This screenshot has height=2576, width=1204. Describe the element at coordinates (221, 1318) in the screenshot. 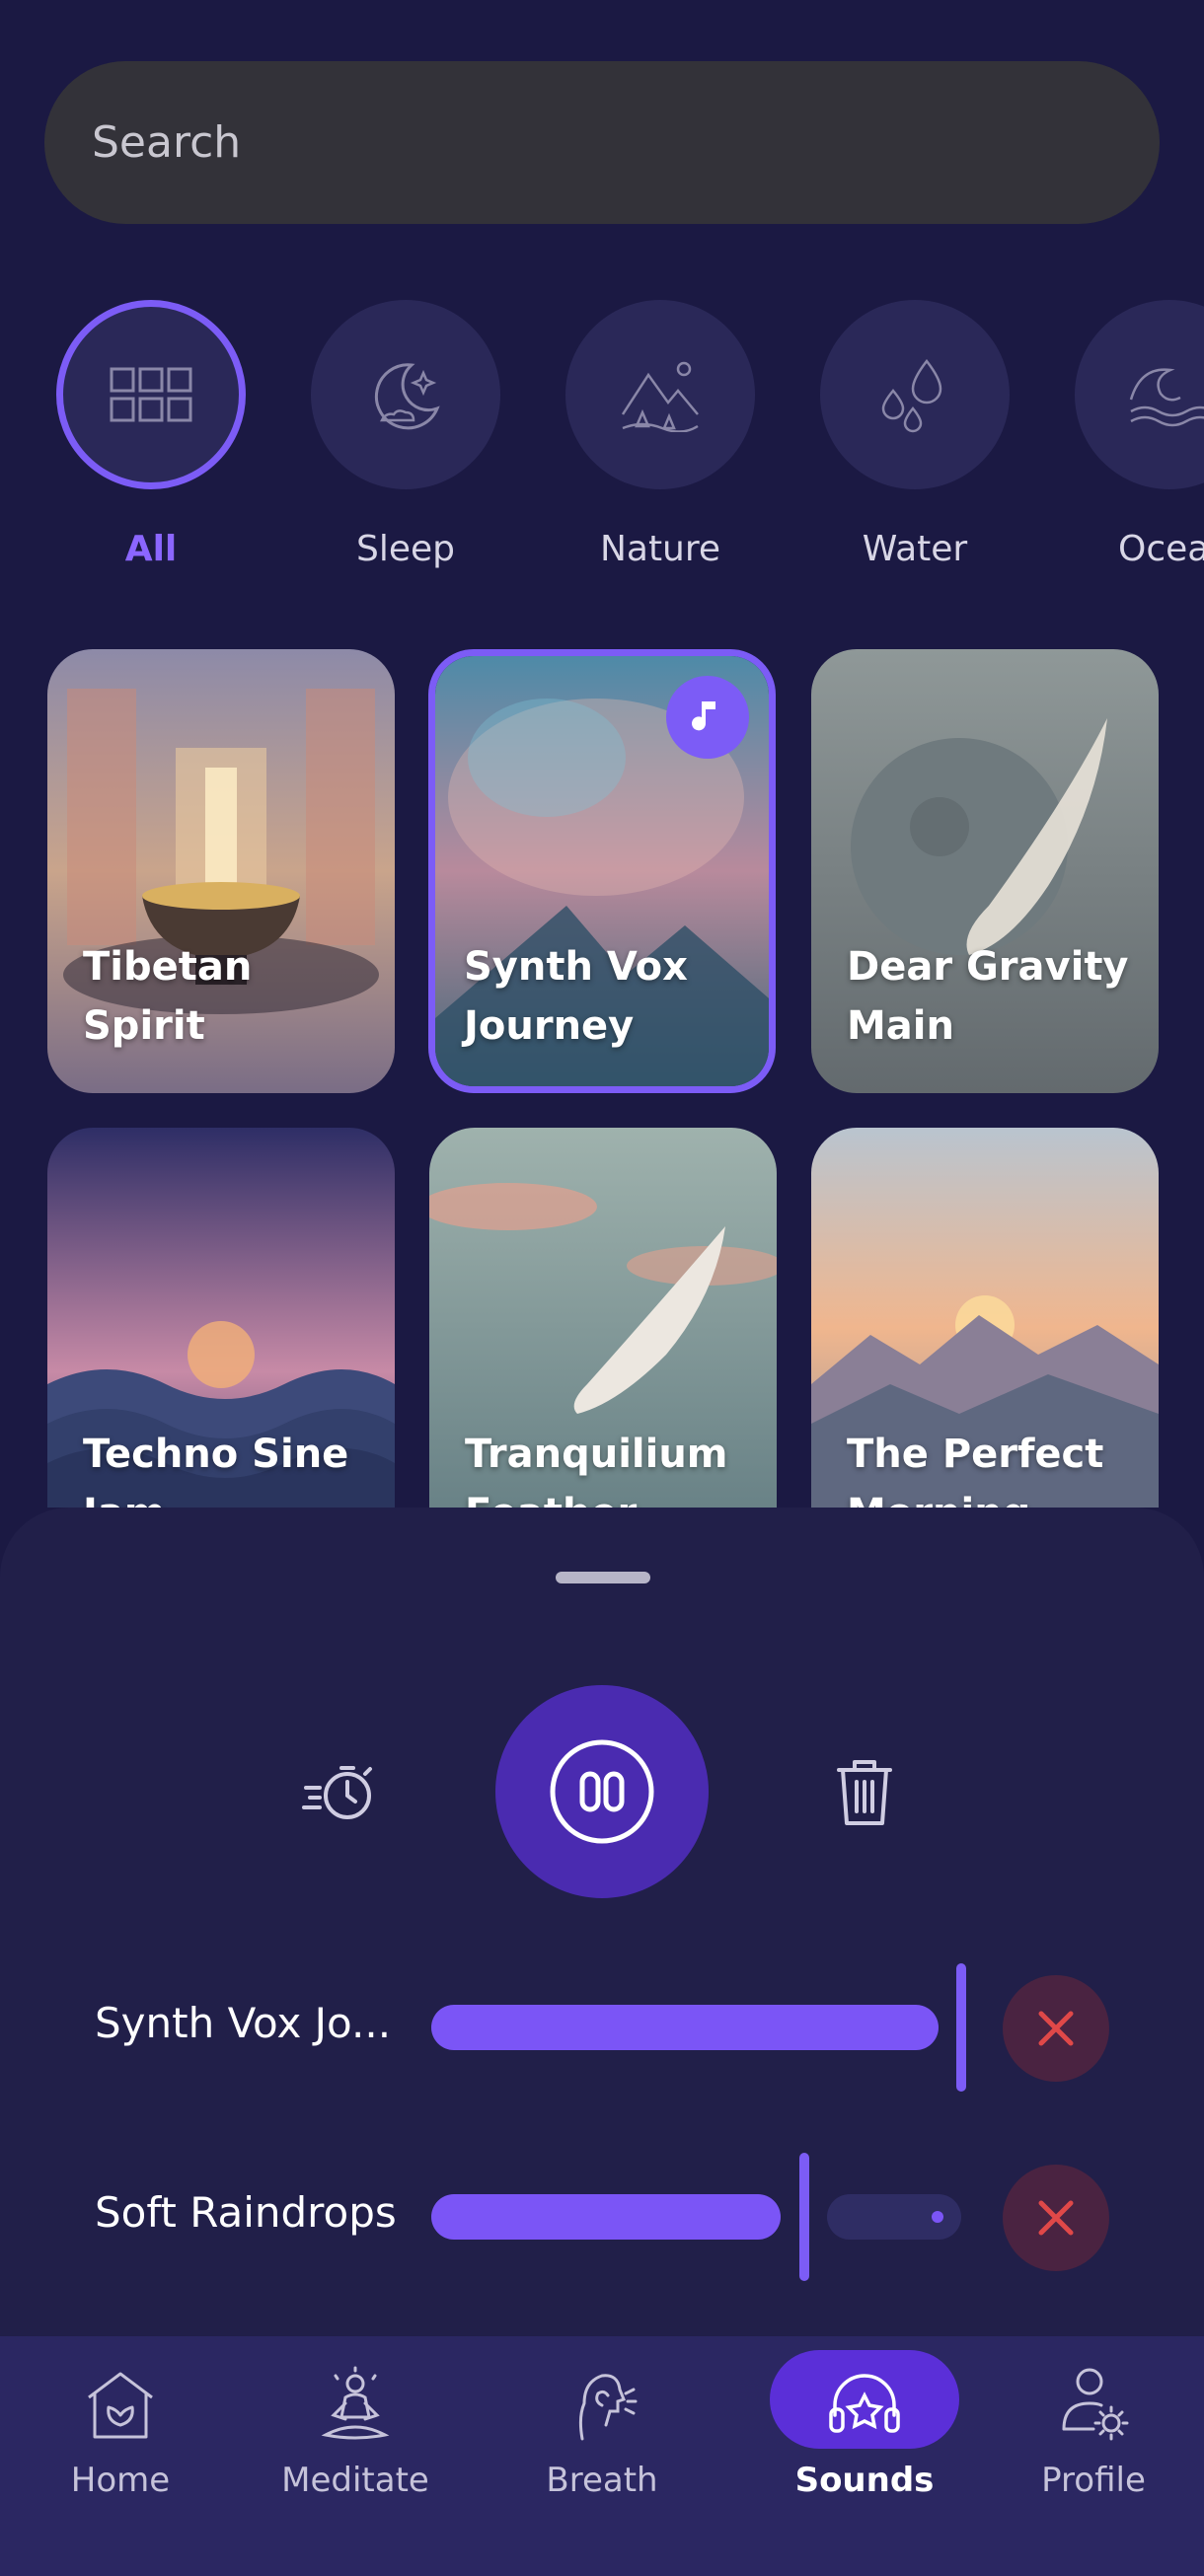

I see `sound-card: Techno Sine Jam` at that location.